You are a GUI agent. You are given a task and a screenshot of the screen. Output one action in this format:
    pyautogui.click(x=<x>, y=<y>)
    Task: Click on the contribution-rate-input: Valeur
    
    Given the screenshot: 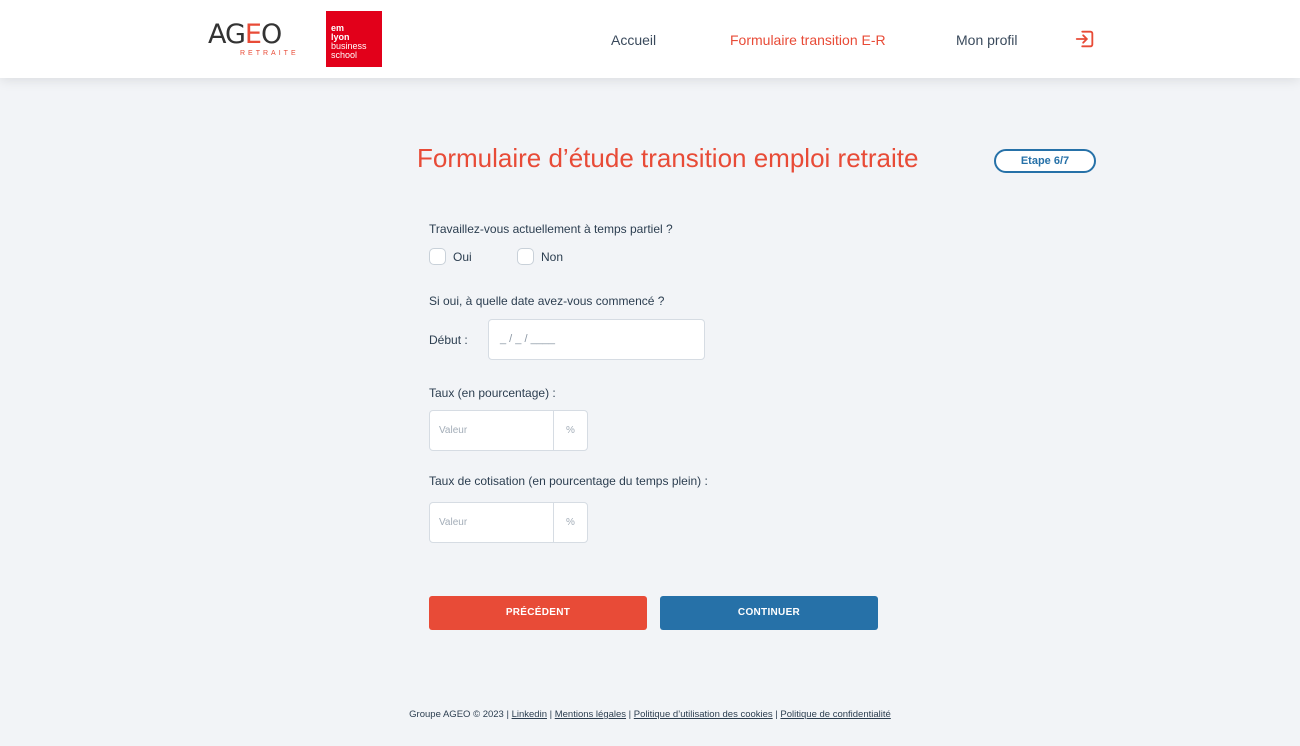 What is the action you would take?
    pyautogui.click(x=491, y=522)
    